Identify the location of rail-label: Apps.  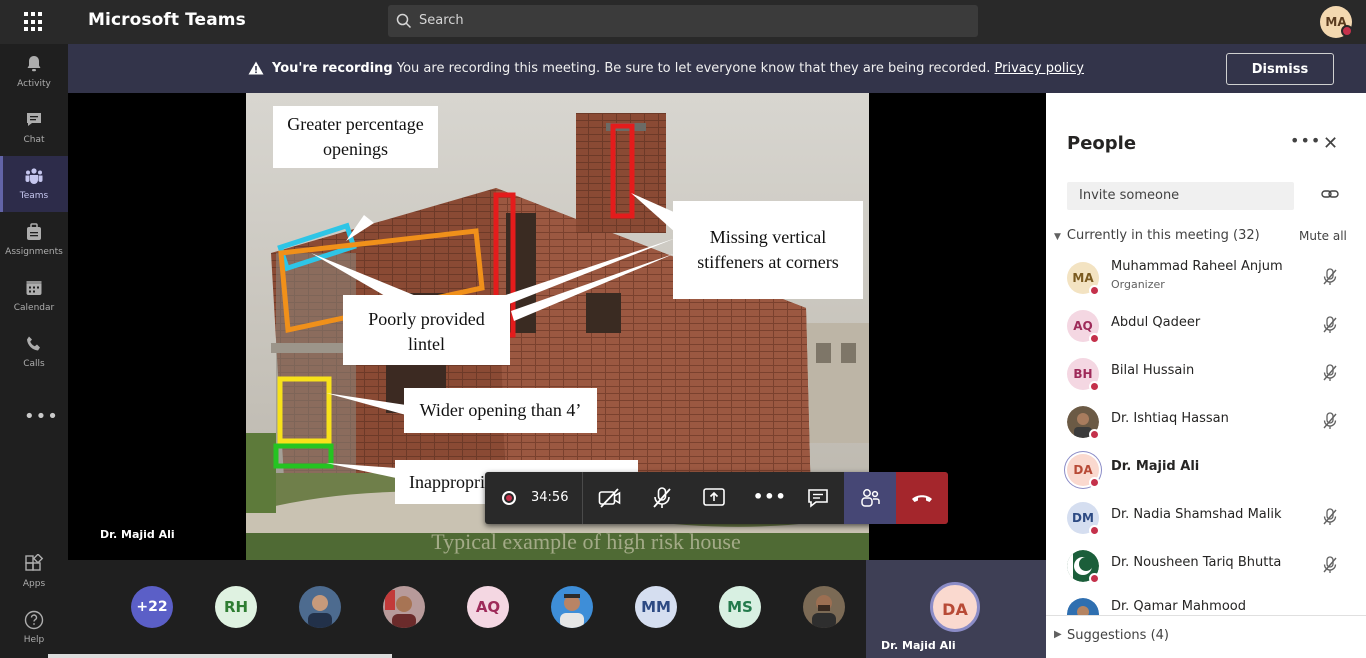
(34, 584).